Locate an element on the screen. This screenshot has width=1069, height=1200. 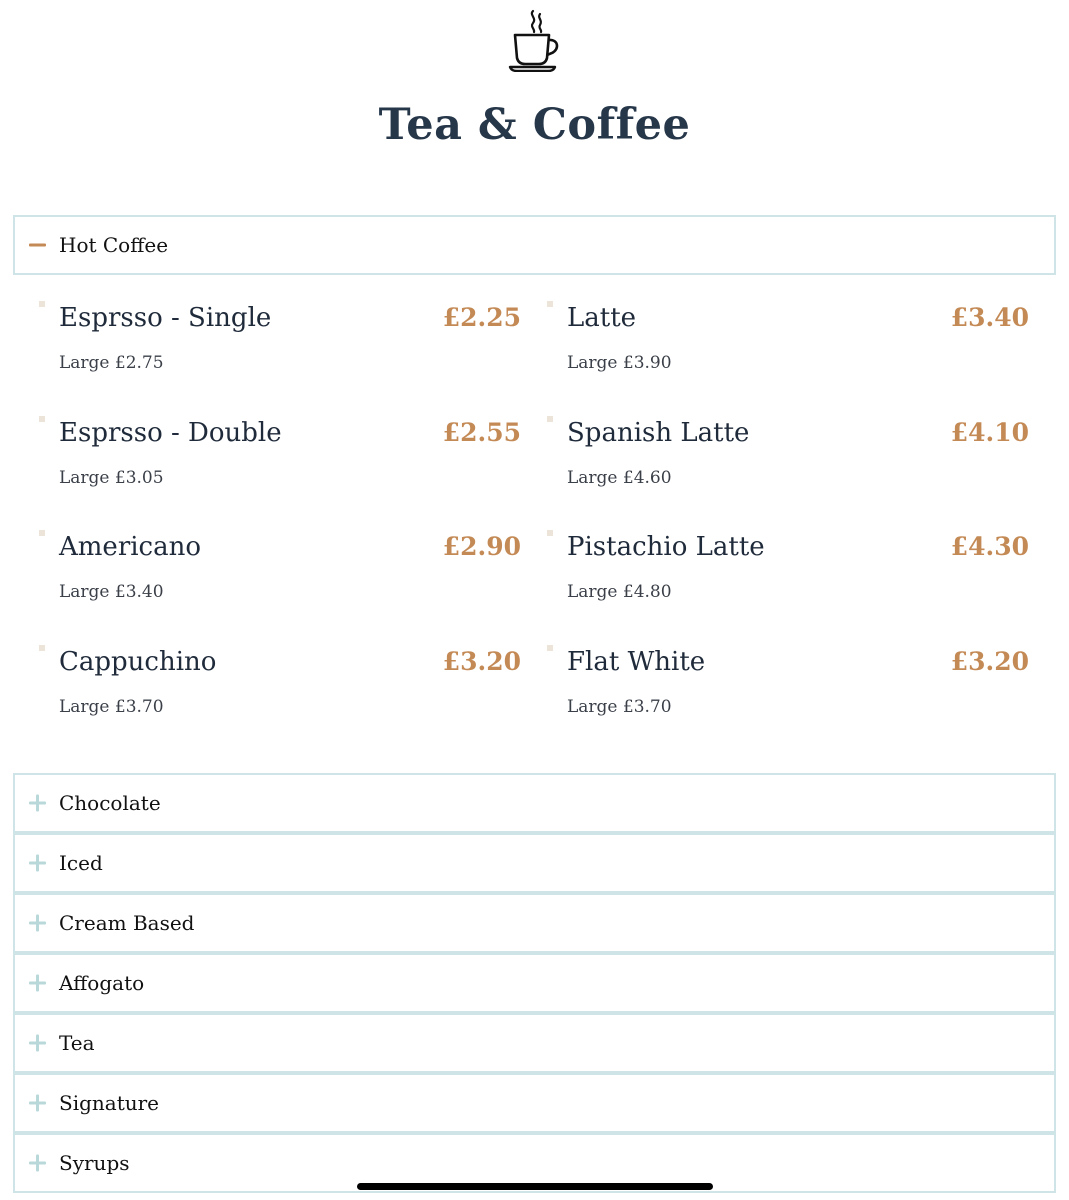
coffee-cup-icon is located at coordinates (533, 40).